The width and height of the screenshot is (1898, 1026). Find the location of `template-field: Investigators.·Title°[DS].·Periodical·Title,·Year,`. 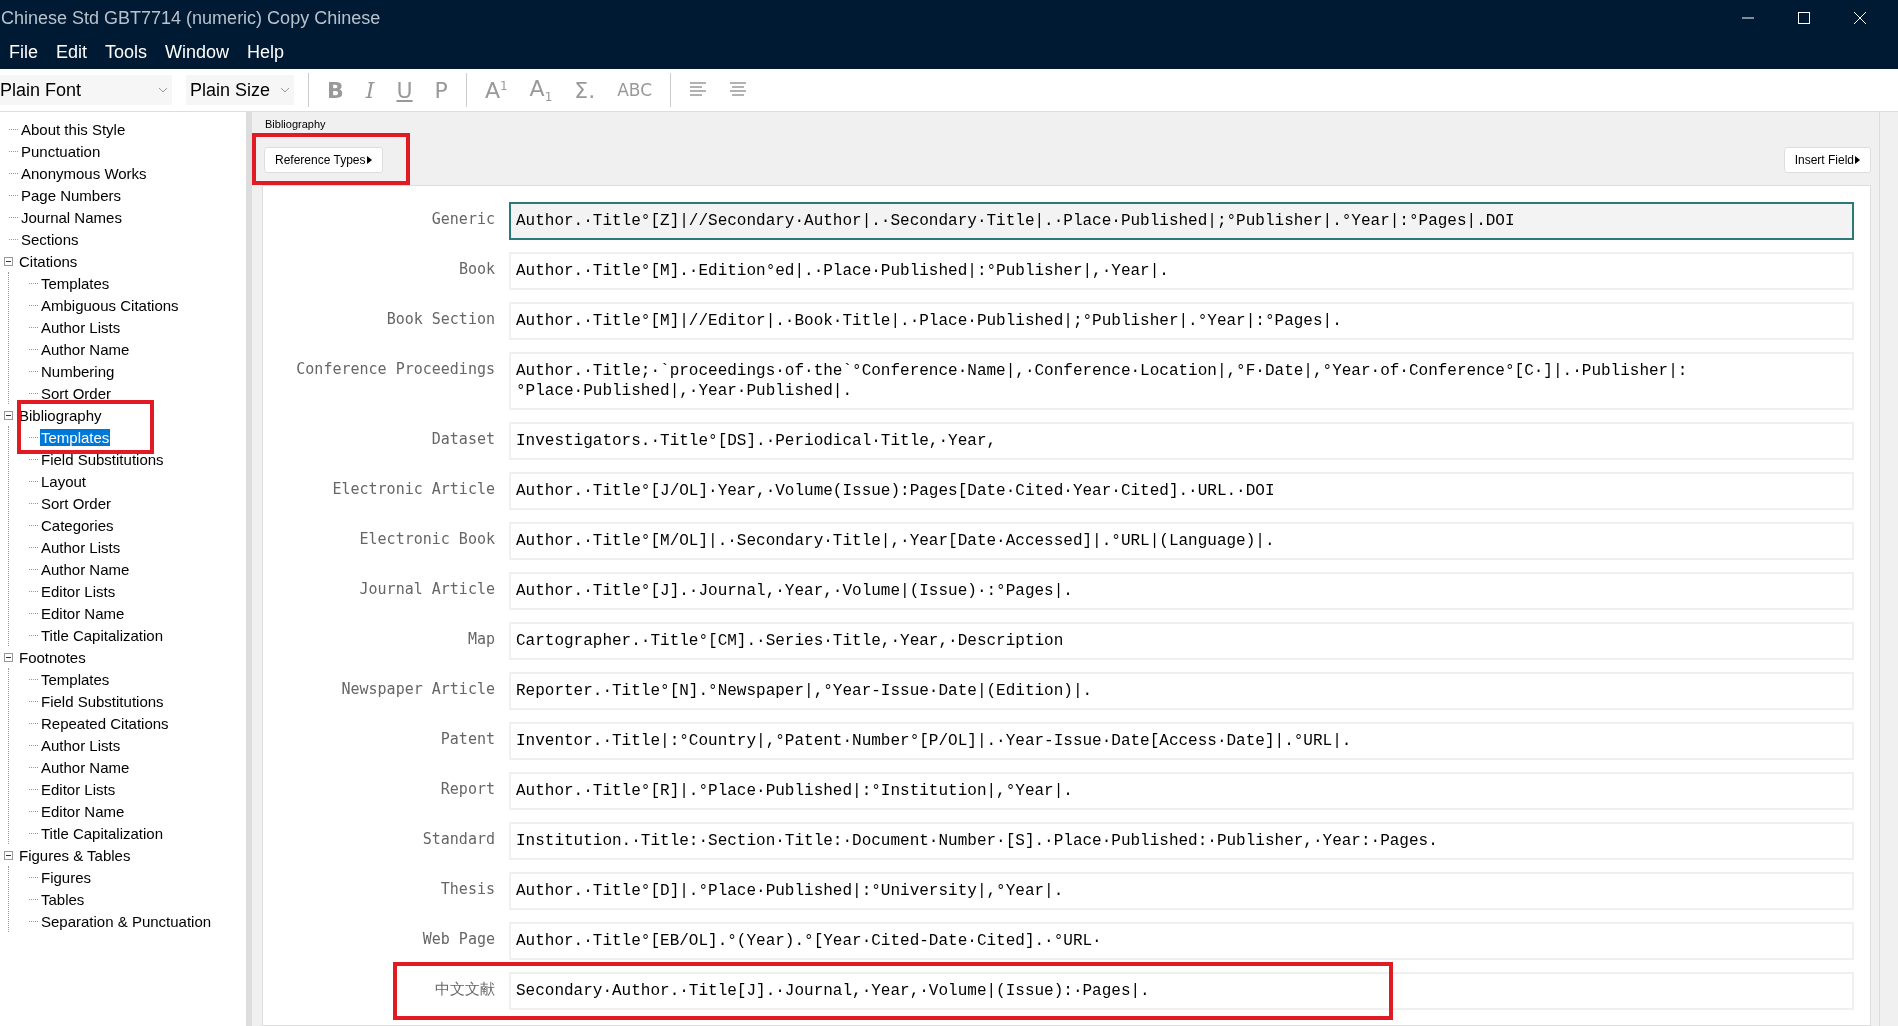

template-field: Investigators.·Title°[DS].·Periodical·Title,·Year, is located at coordinates (1181, 441).